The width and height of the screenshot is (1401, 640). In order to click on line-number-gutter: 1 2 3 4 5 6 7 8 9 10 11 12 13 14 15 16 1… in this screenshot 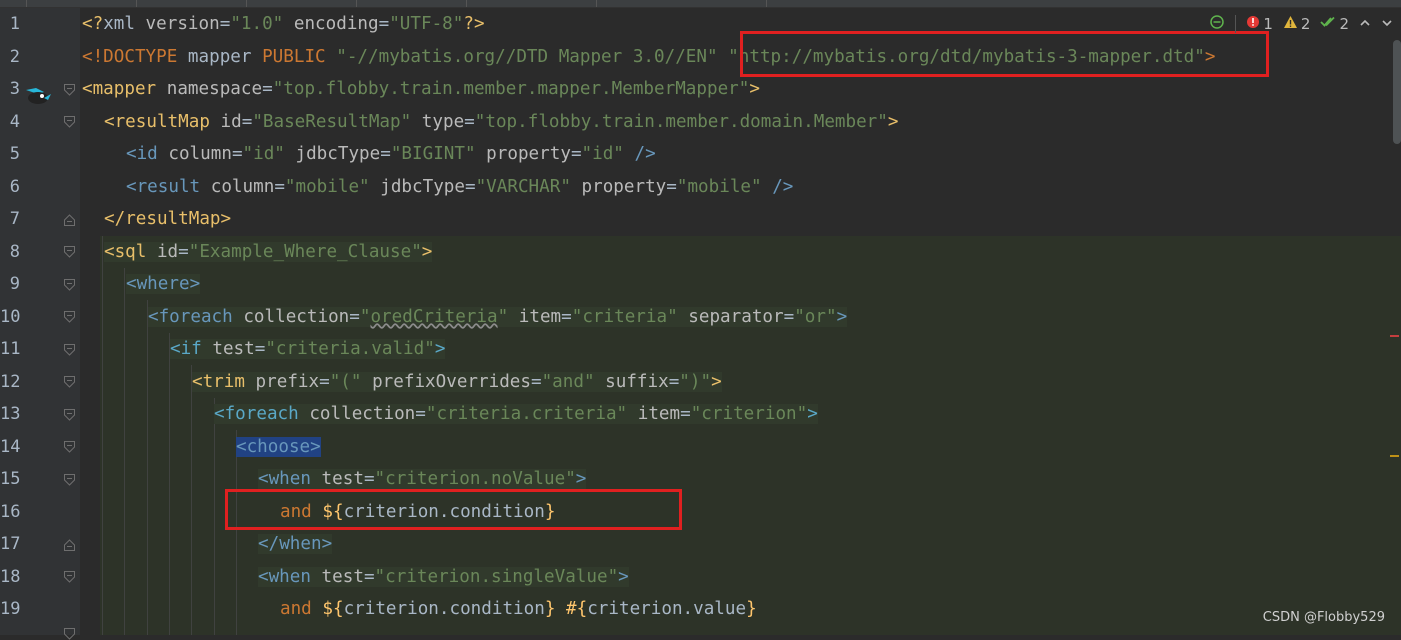, I will do `click(40, 324)`.